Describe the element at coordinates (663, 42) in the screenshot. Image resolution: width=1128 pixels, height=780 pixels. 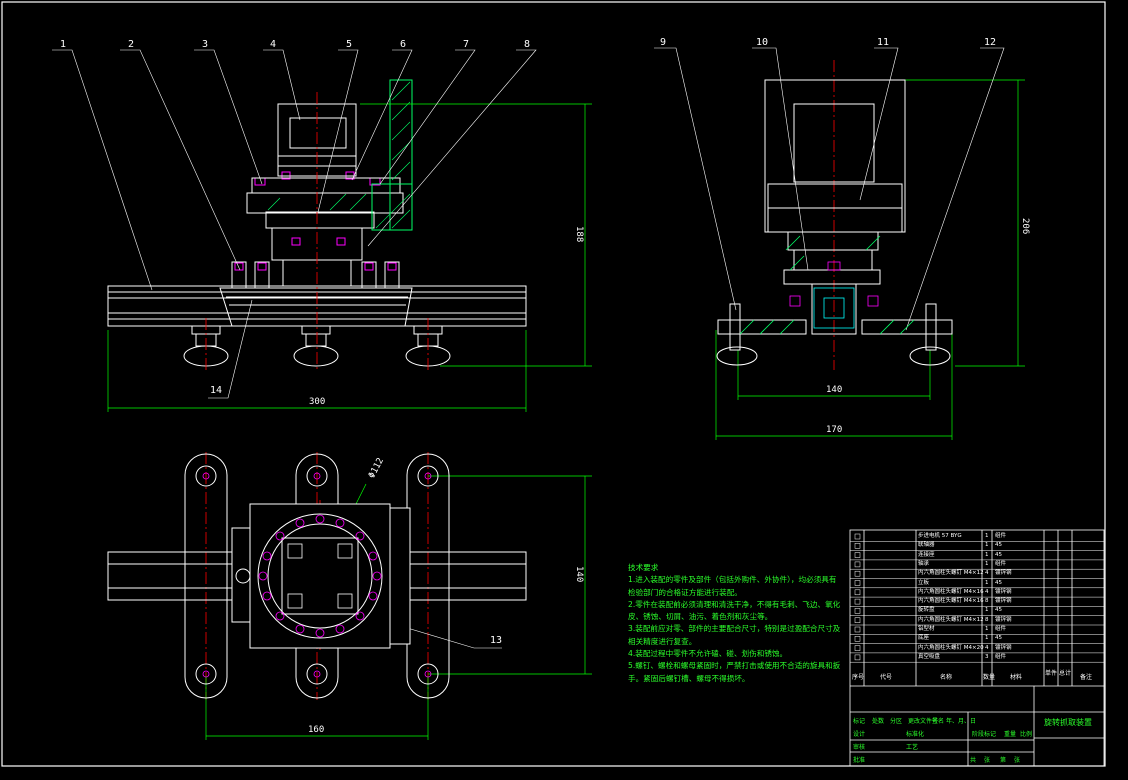
I see `callout-9: 9` at that location.